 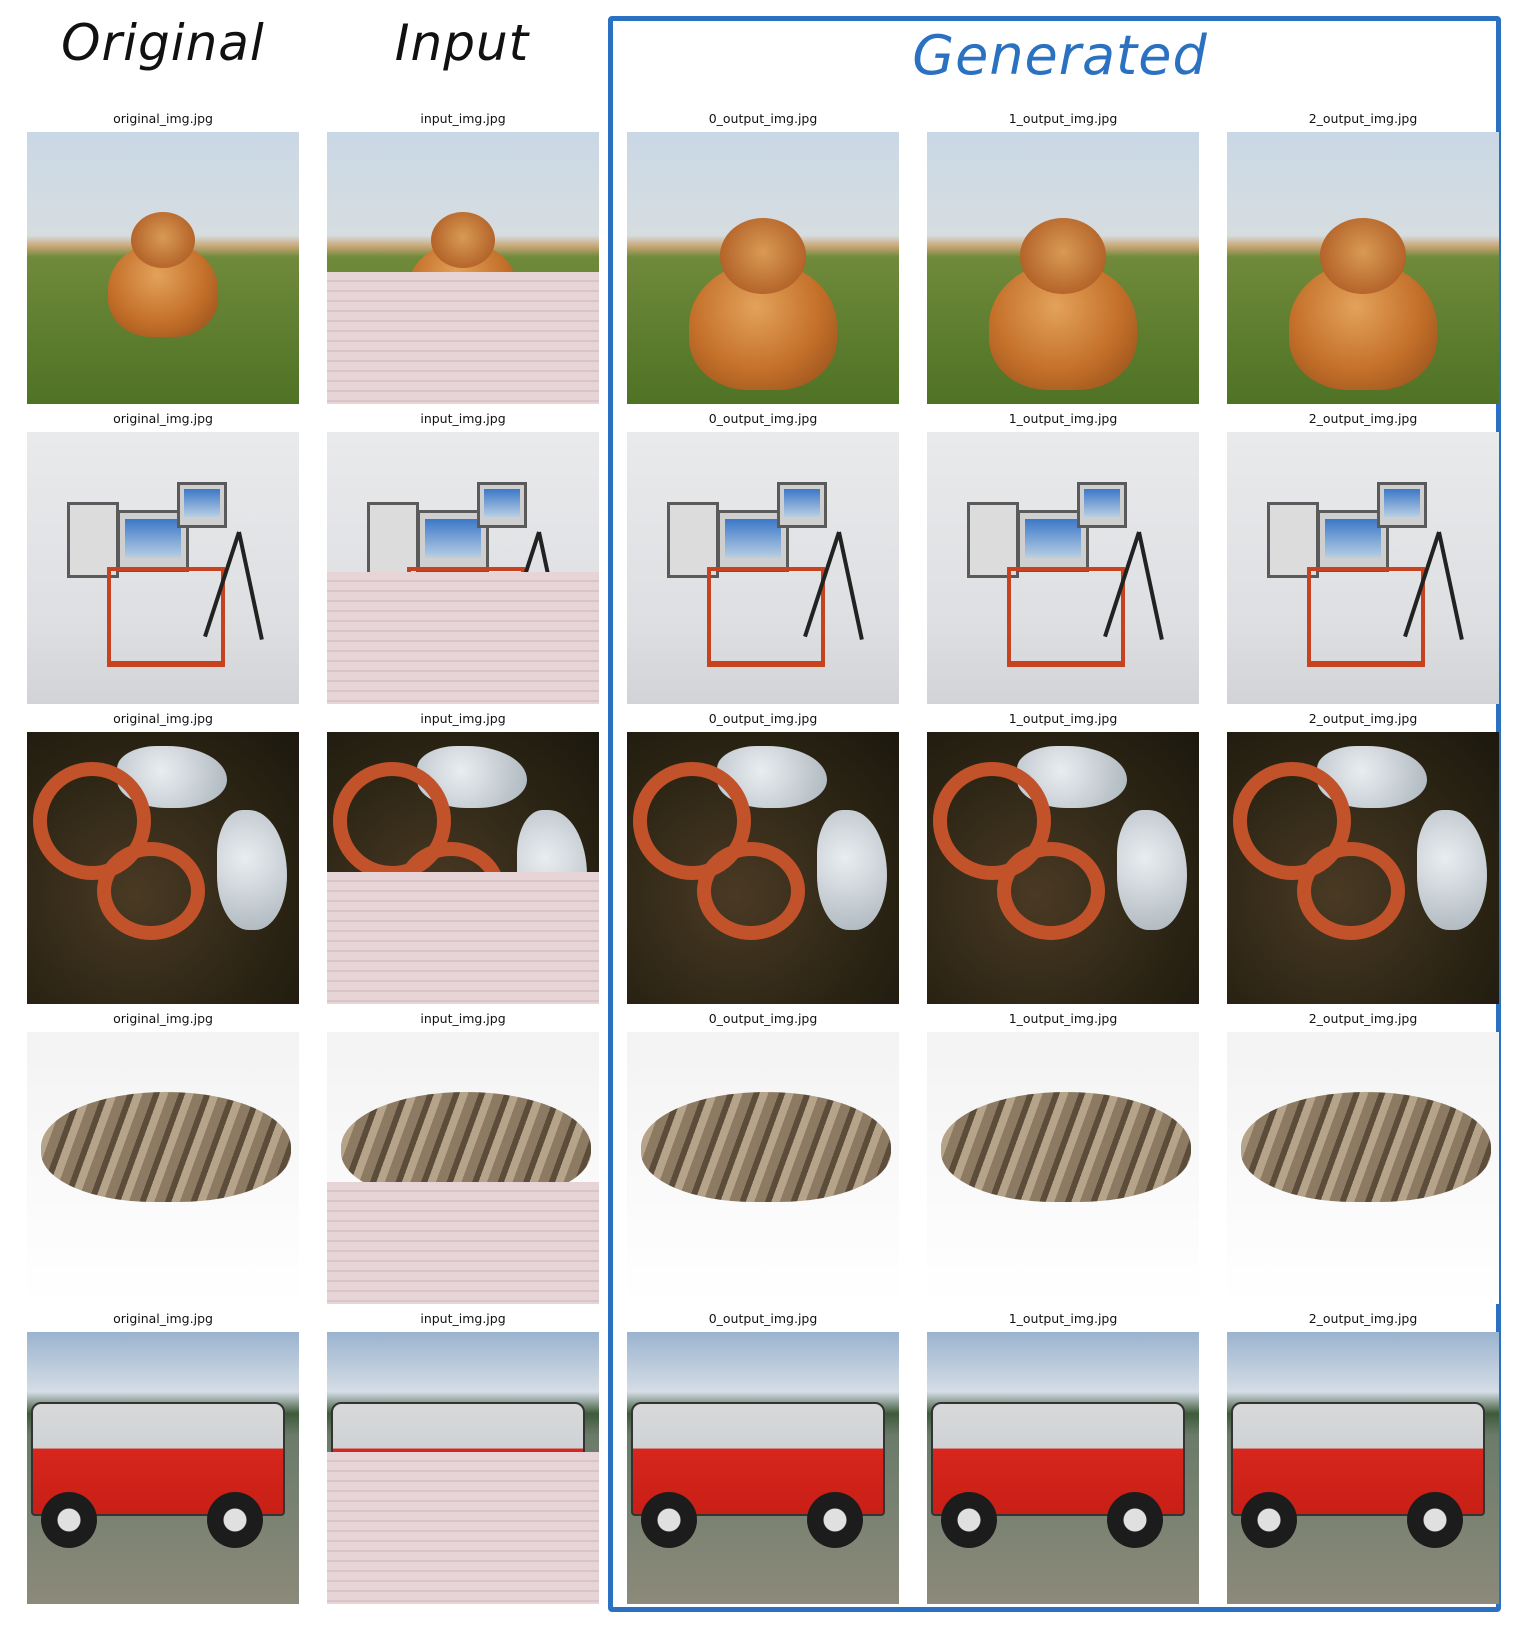 I want to click on generated-column-header: Generated, so click(x=1060, y=55).